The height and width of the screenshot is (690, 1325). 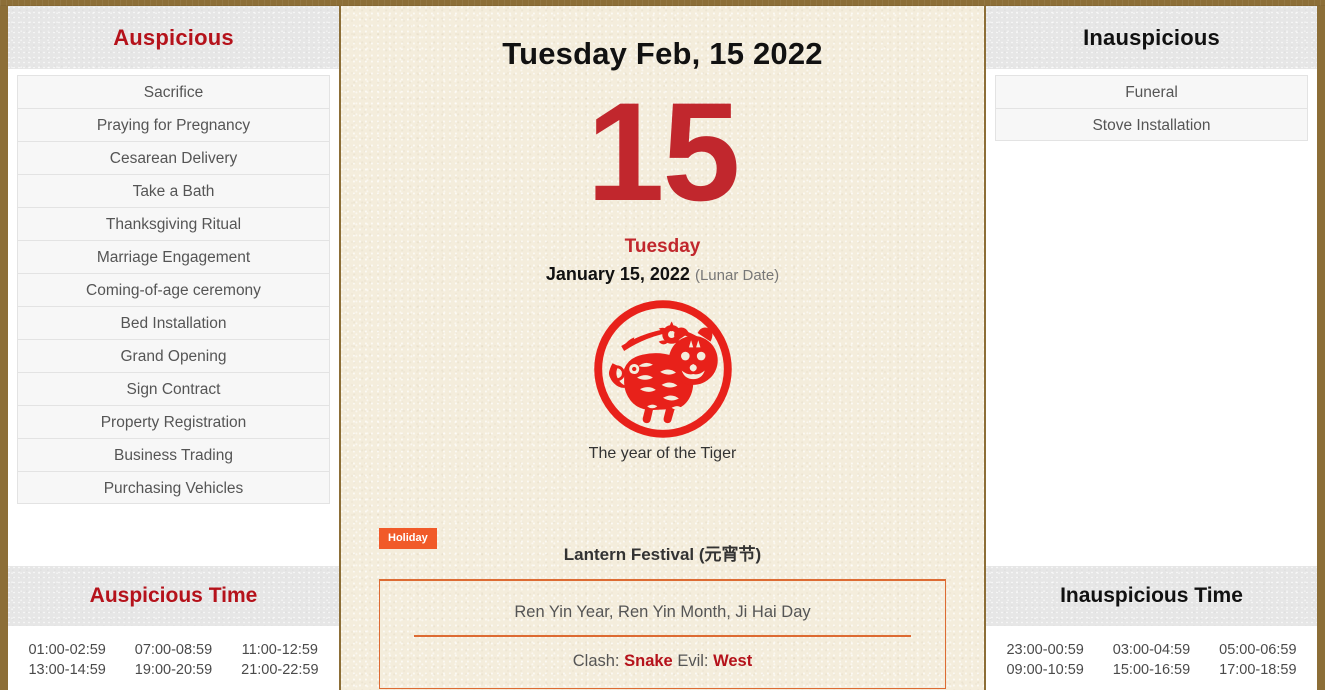 I want to click on evil-value: West, so click(x=733, y=660).